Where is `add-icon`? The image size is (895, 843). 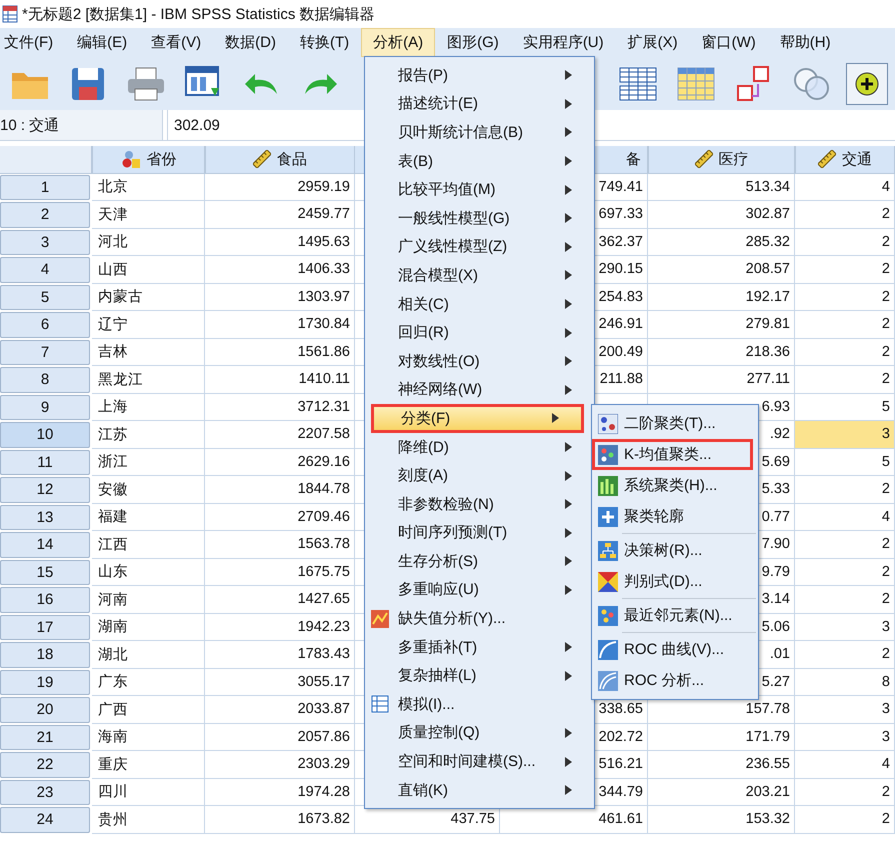 add-icon is located at coordinates (867, 84).